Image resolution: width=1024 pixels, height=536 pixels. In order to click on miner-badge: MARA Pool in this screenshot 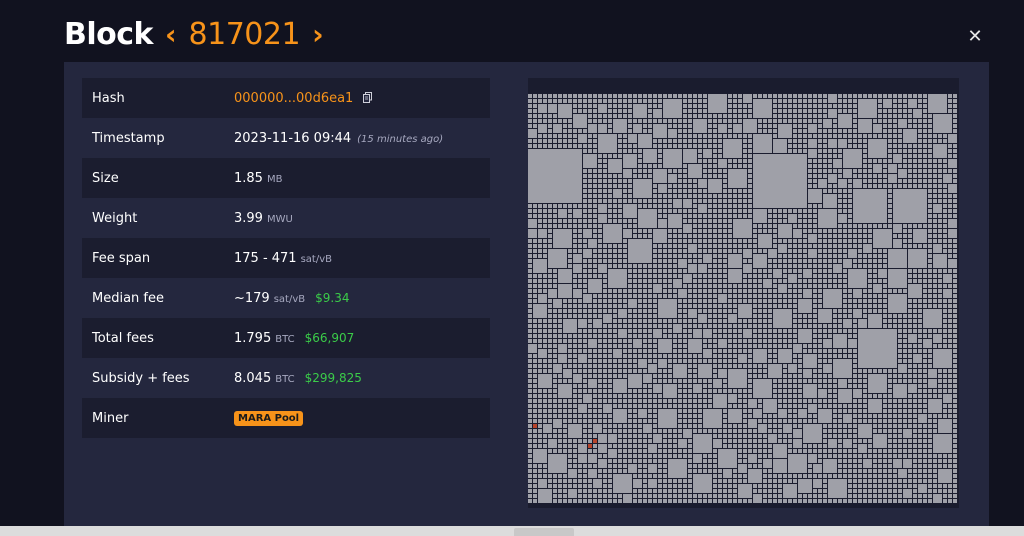, I will do `click(269, 418)`.